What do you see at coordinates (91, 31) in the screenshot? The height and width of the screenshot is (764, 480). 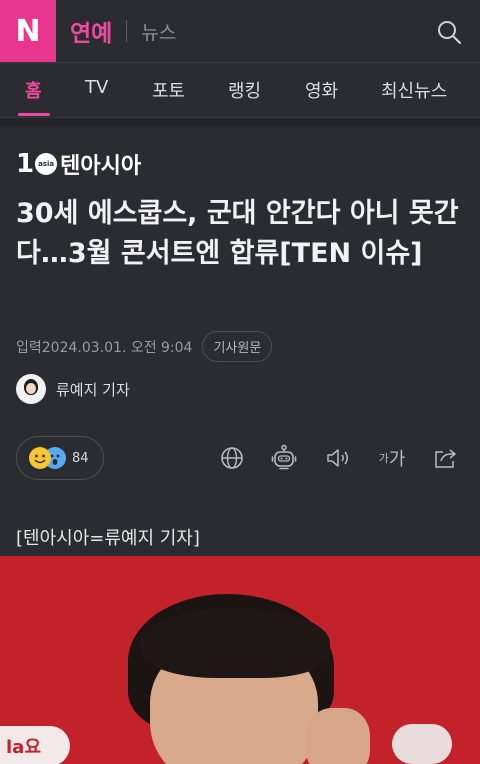 I see `section-title: 연예` at bounding box center [91, 31].